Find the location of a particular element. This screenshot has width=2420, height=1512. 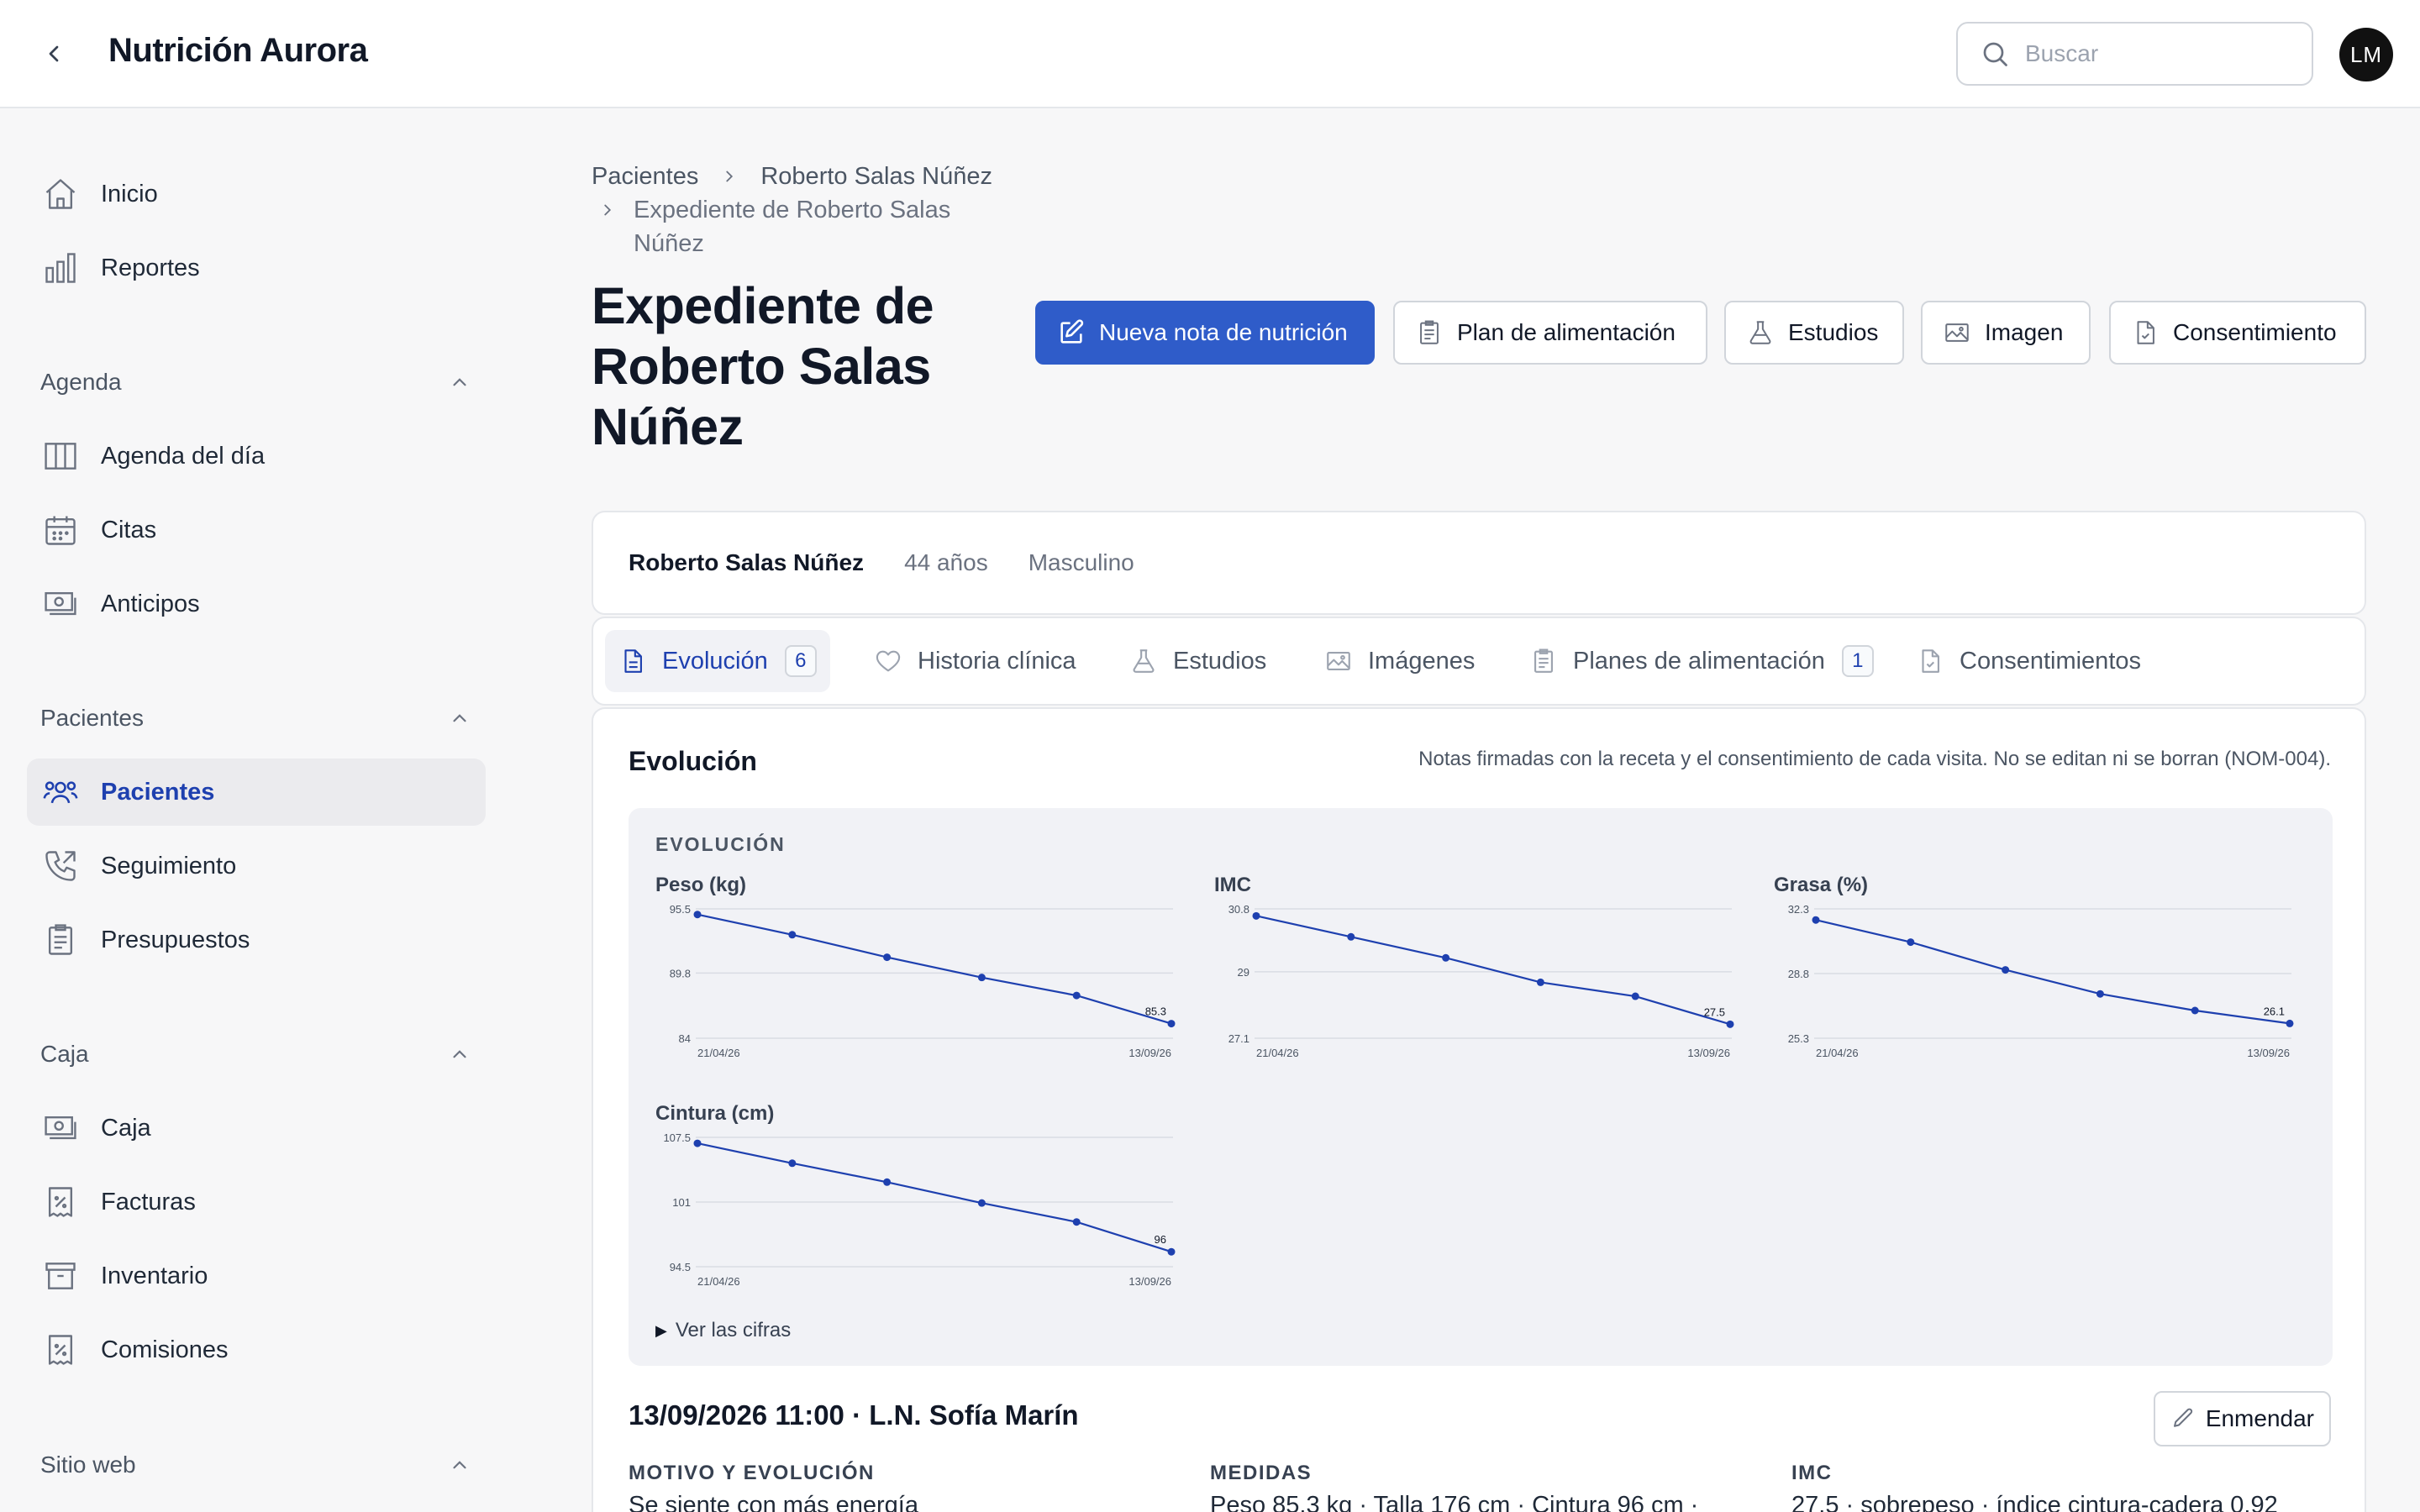

tab-imagenes: Imágenes is located at coordinates (1399, 661).